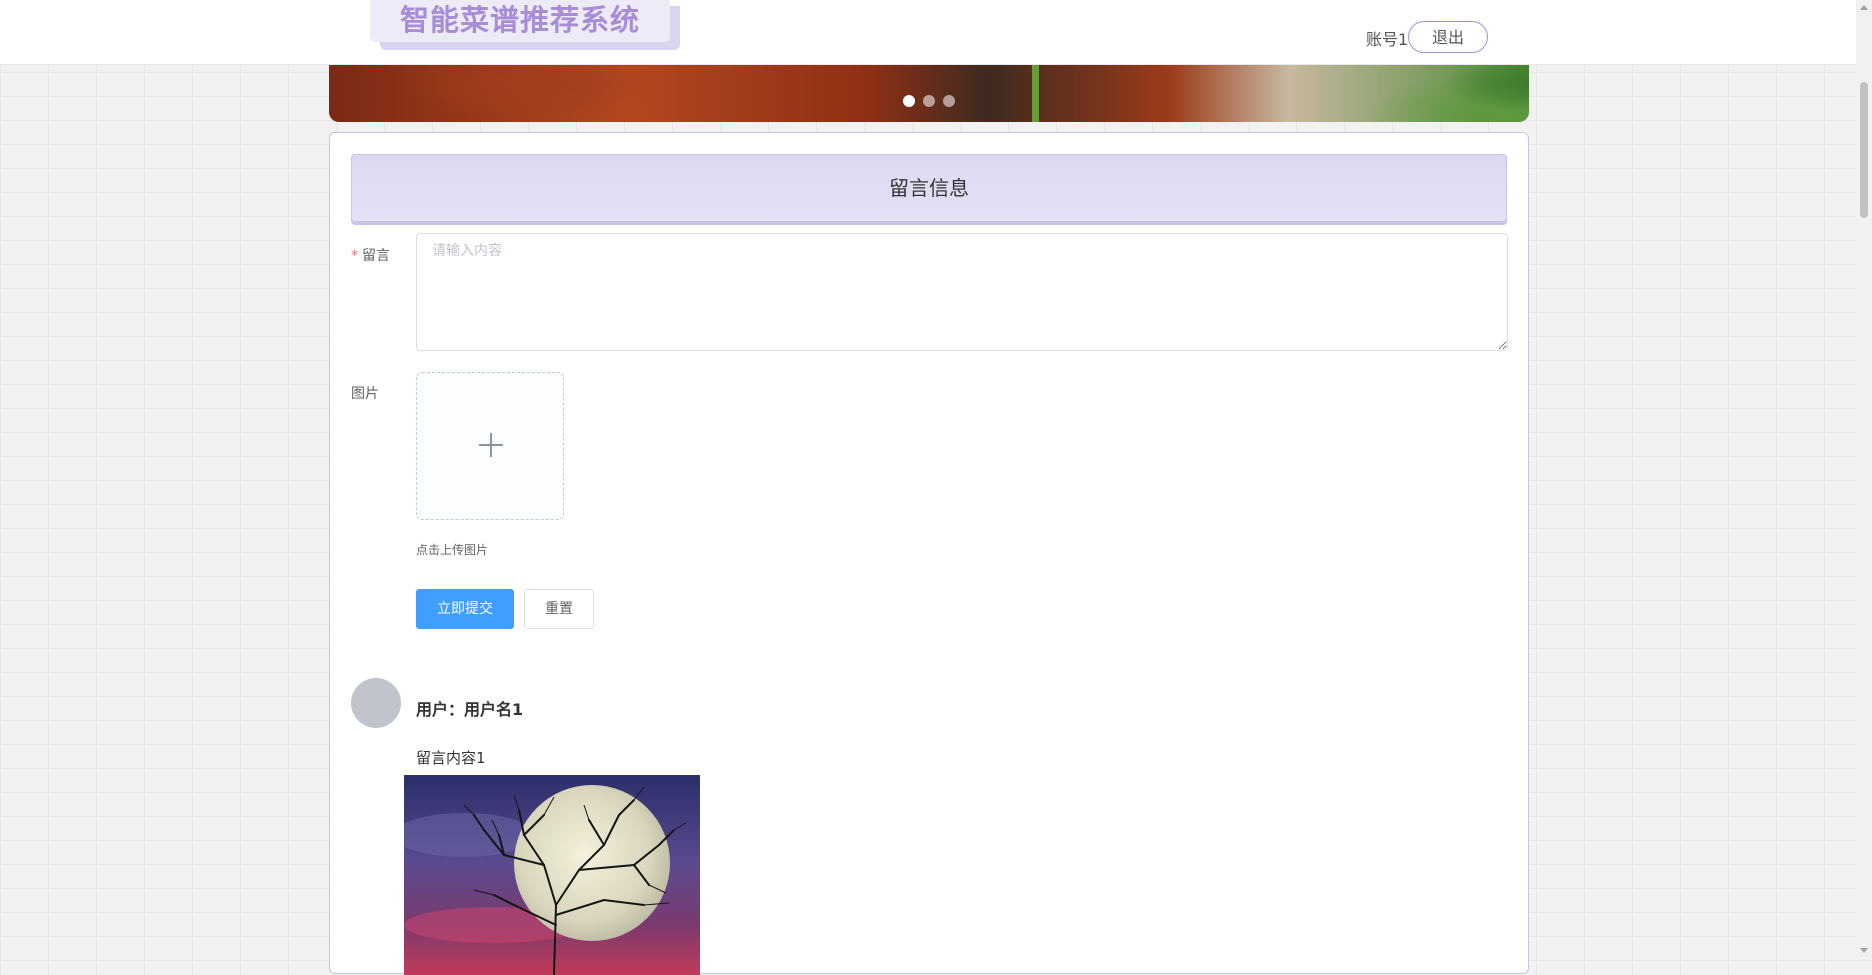 This screenshot has height=975, width=1872. I want to click on section-title: 留言信息, so click(929, 188).